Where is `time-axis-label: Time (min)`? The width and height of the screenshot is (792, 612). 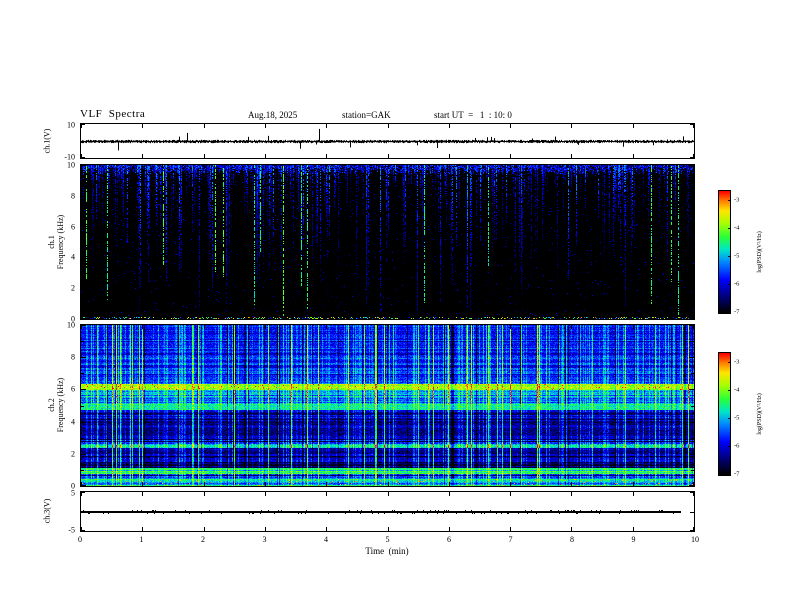 time-axis-label: Time (min) is located at coordinates (387, 551).